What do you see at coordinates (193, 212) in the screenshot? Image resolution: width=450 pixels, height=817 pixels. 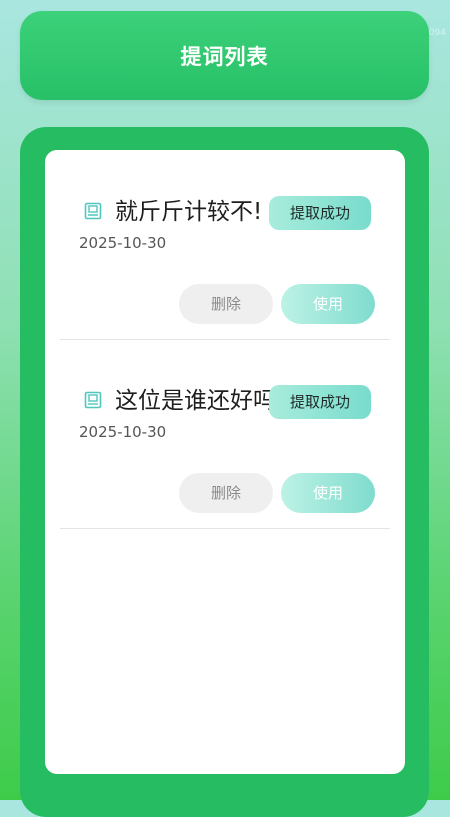 I see `item-title: 就斤斤计较不!` at bounding box center [193, 212].